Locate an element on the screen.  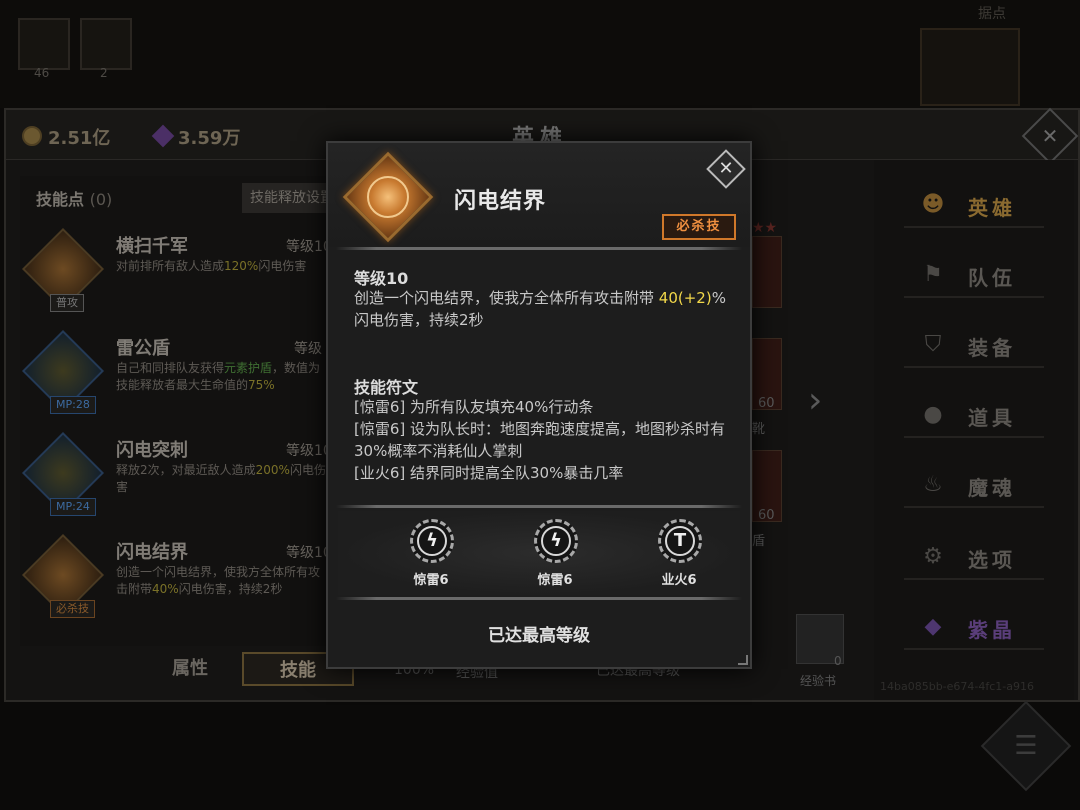
nav-amethyst: ◆ 紫晶 is located at coordinates (974, 628).